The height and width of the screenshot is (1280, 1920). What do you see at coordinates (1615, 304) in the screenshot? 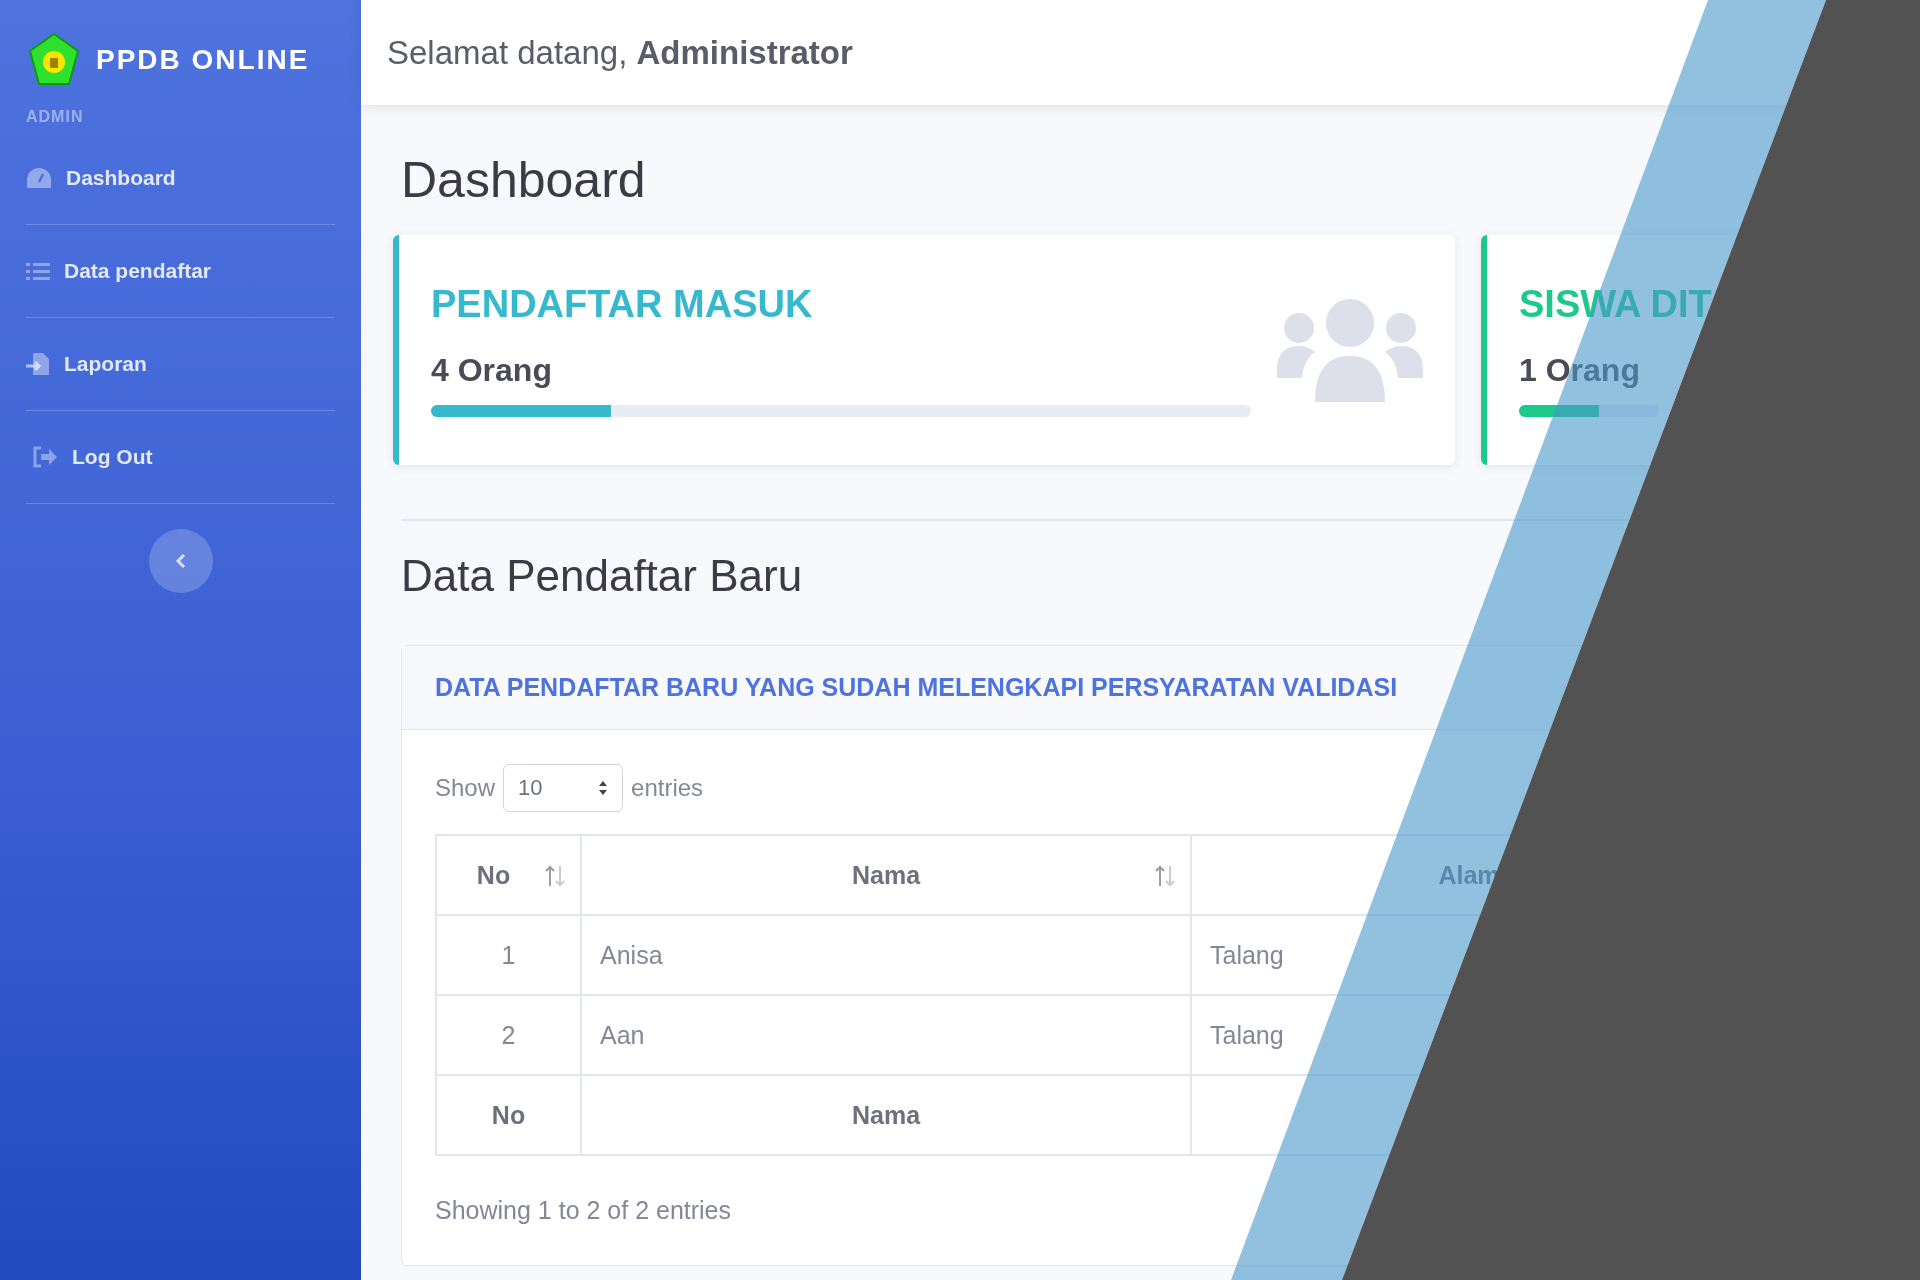
I see `card-title: SISWA DIT` at bounding box center [1615, 304].